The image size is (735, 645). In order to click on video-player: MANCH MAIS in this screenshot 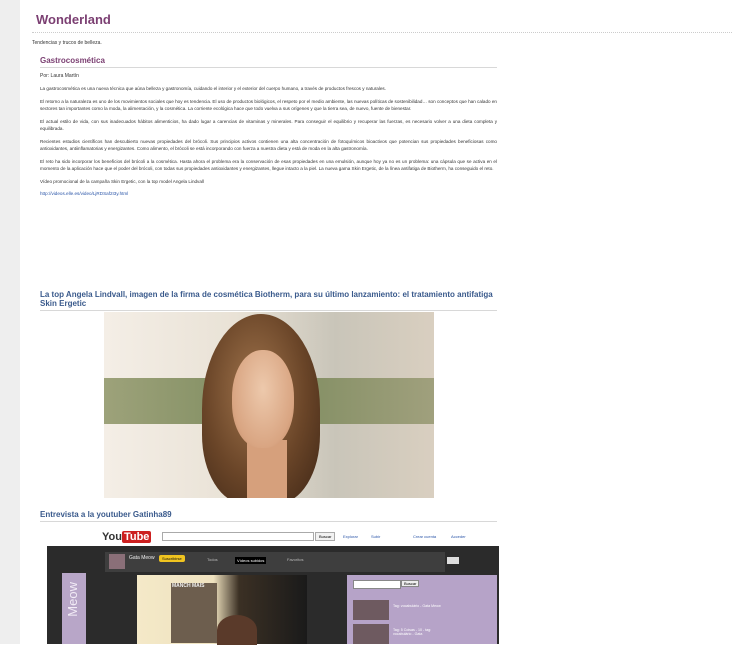, I will do `click(222, 610)`.